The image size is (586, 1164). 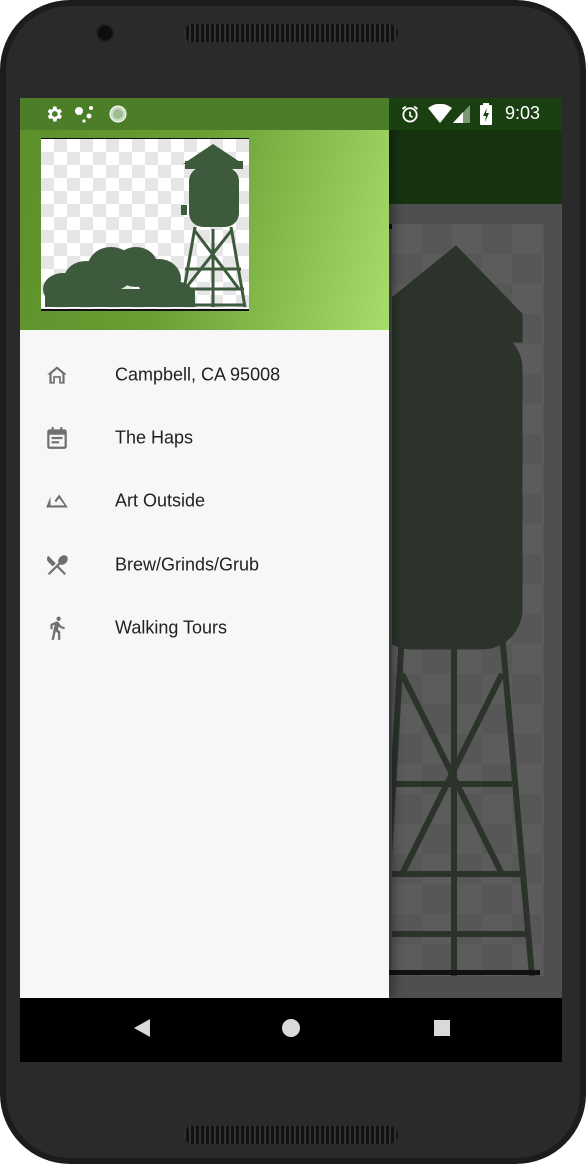 What do you see at coordinates (54, 114) in the screenshot?
I see `gear-icon` at bounding box center [54, 114].